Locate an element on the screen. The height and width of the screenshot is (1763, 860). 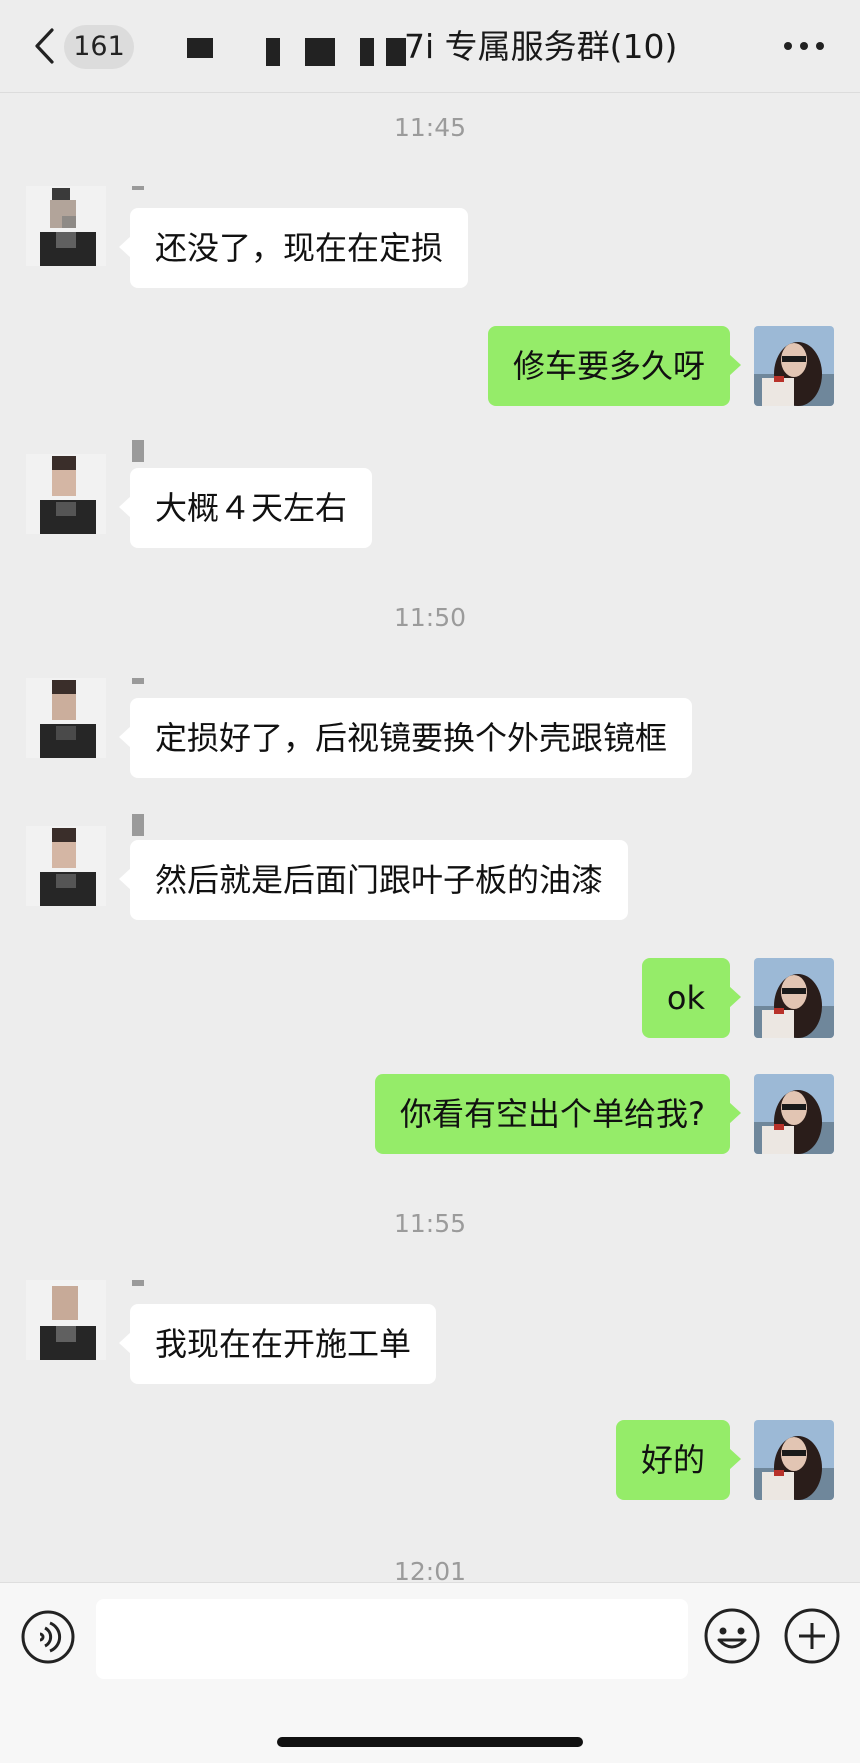
plus-icon is located at coordinates (812, 1636).